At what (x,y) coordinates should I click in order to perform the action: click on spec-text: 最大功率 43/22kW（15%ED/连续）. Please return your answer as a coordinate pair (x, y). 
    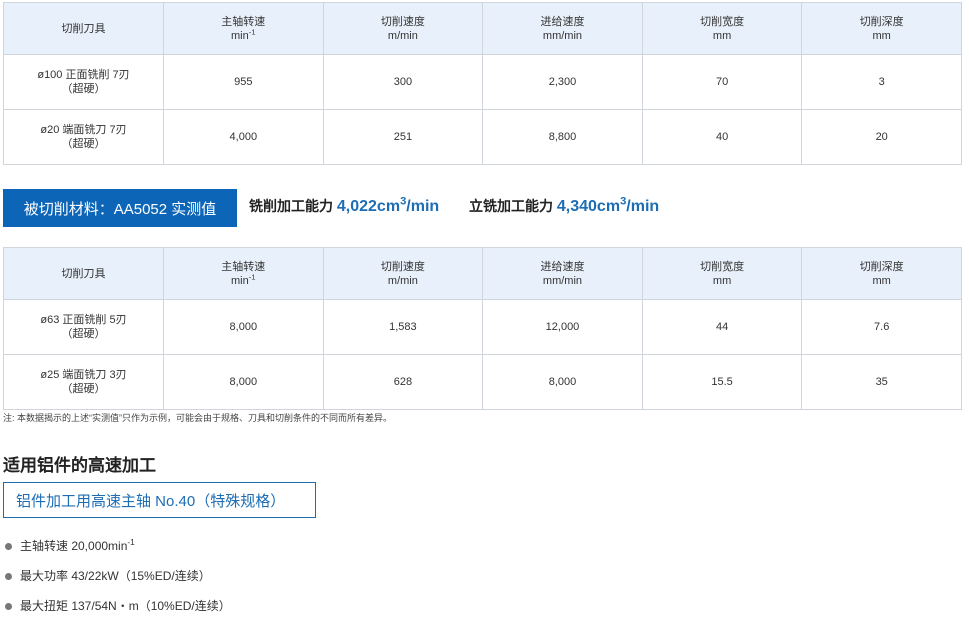
    Looking at the image, I should click on (115, 576).